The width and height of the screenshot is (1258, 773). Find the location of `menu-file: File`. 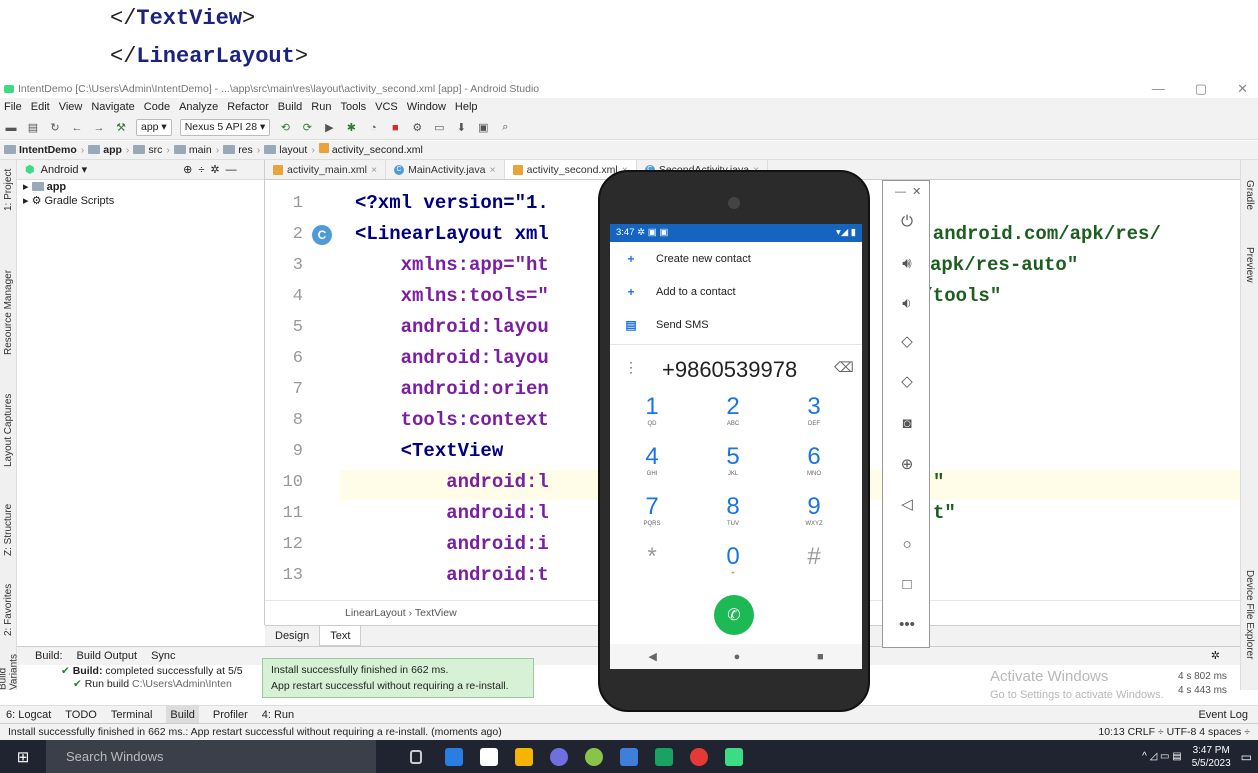

menu-file: File is located at coordinates (13, 107).